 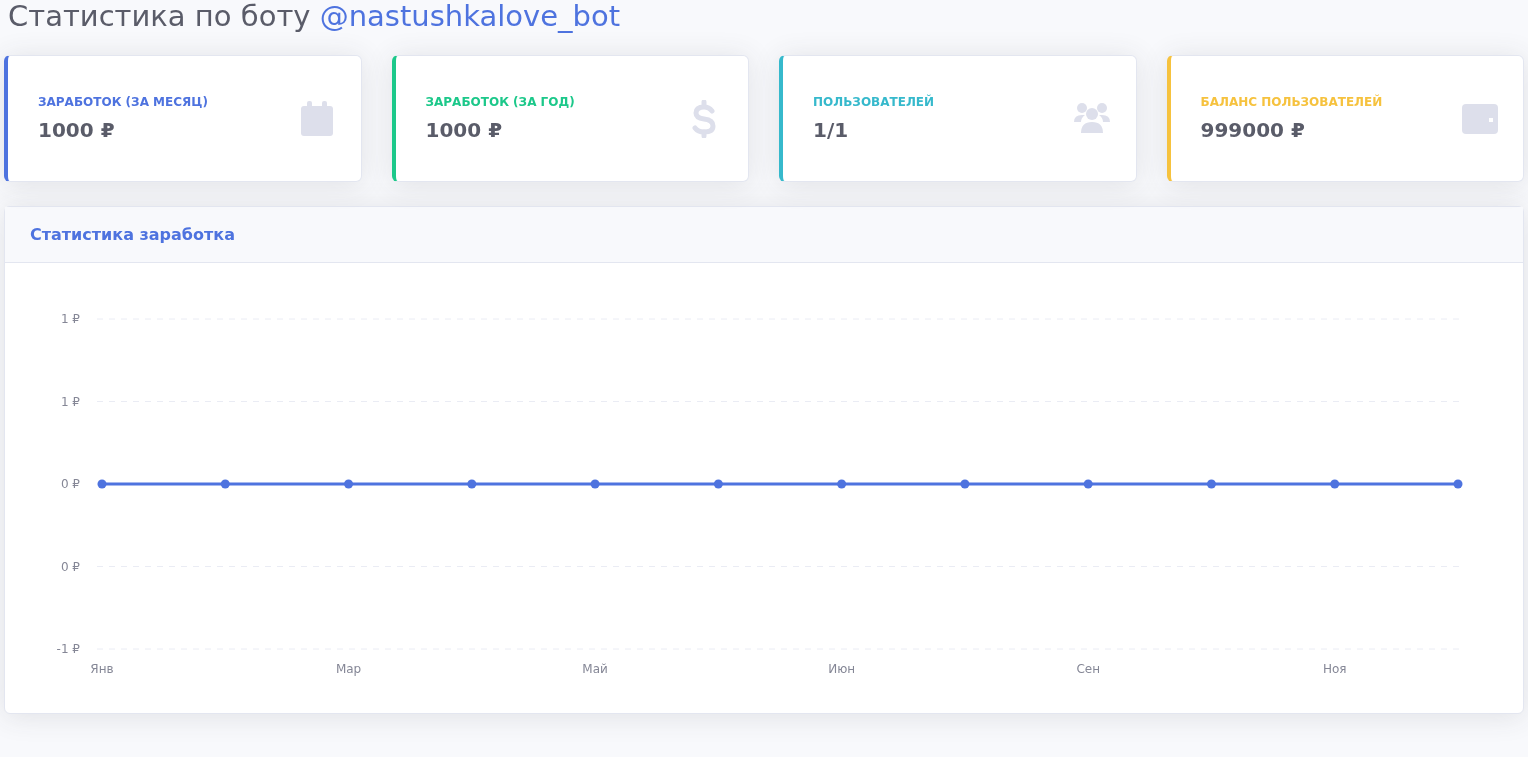 What do you see at coordinates (874, 102) in the screenshot?
I see `stat-label: ПОЛЬЗОВАТЕЛЕЙ` at bounding box center [874, 102].